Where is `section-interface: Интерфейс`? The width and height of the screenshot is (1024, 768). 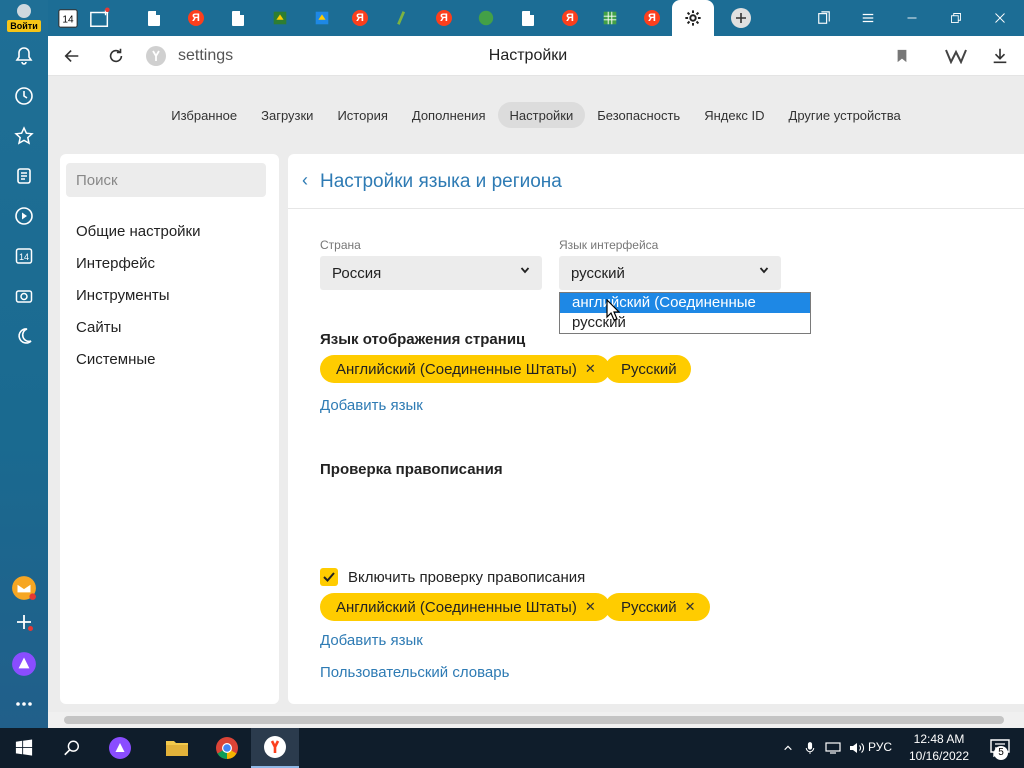 section-interface: Интерфейс is located at coordinates (115, 263).